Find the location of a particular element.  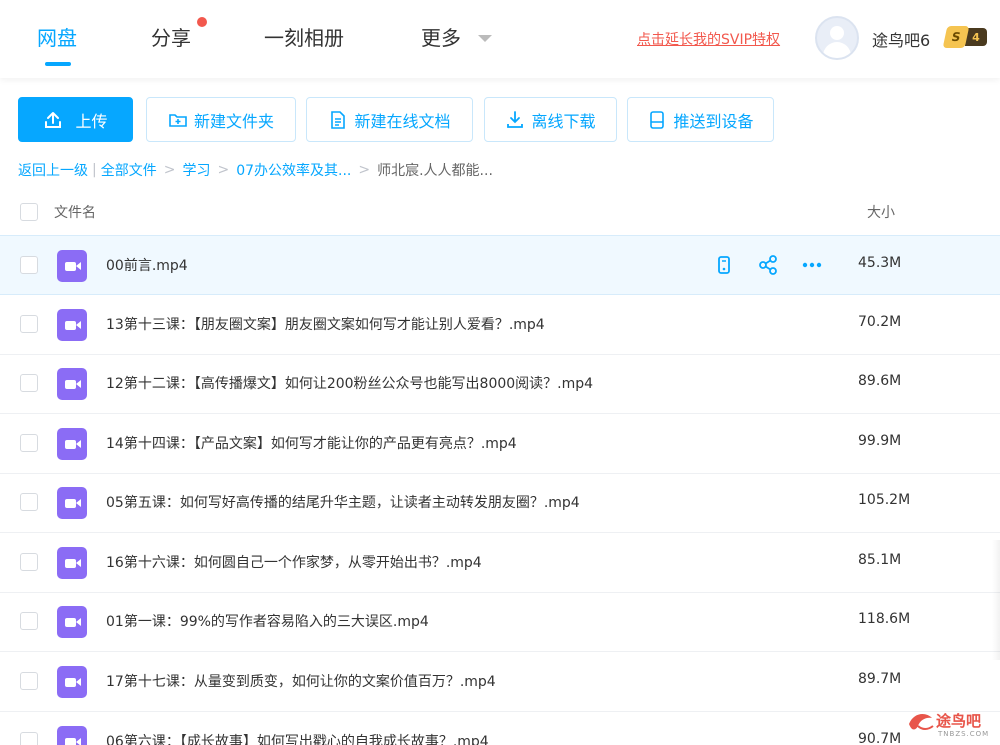

breadcrumb-item-all-files: 全部文件 is located at coordinates (129, 170).